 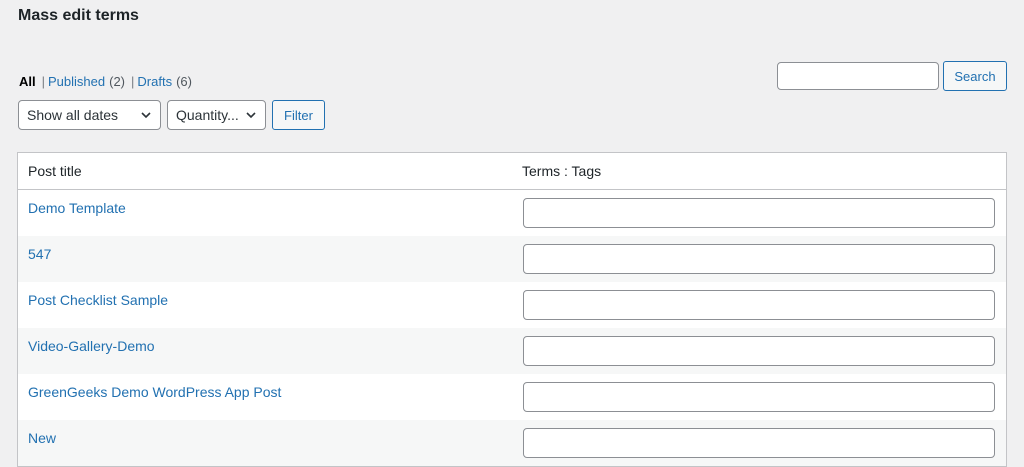 I want to click on page-title: Mass edit terms, so click(x=78, y=15).